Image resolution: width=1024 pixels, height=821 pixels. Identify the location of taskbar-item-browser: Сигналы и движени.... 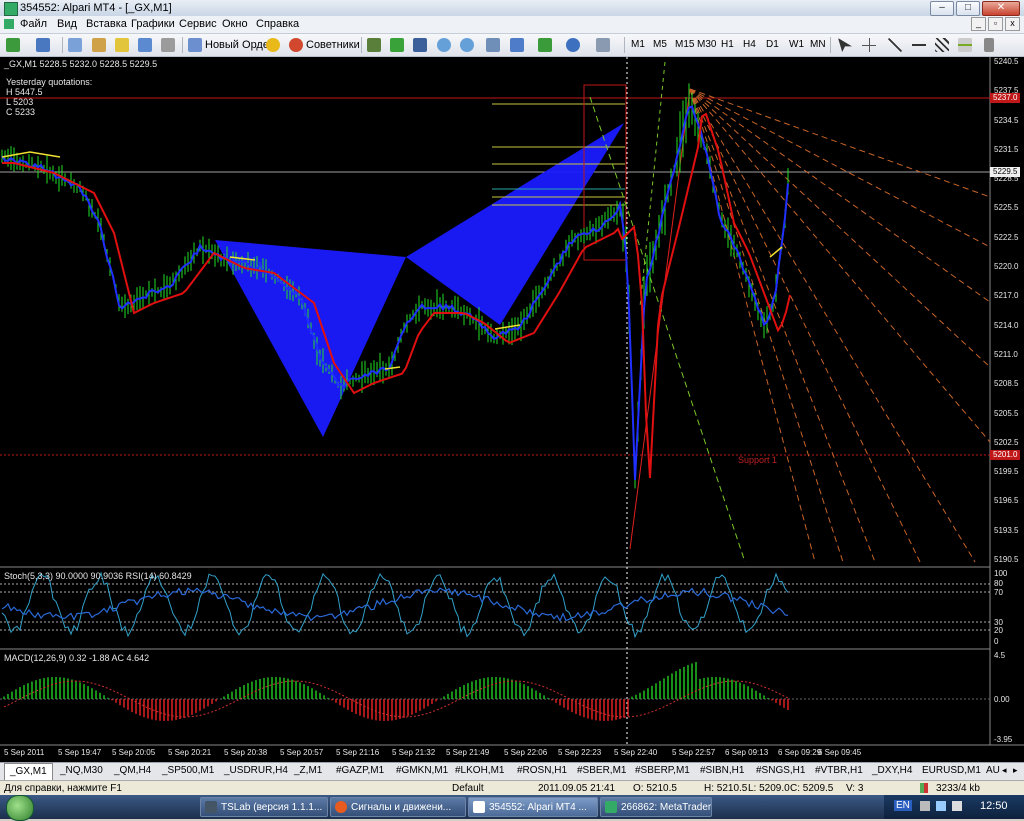
(398, 807).